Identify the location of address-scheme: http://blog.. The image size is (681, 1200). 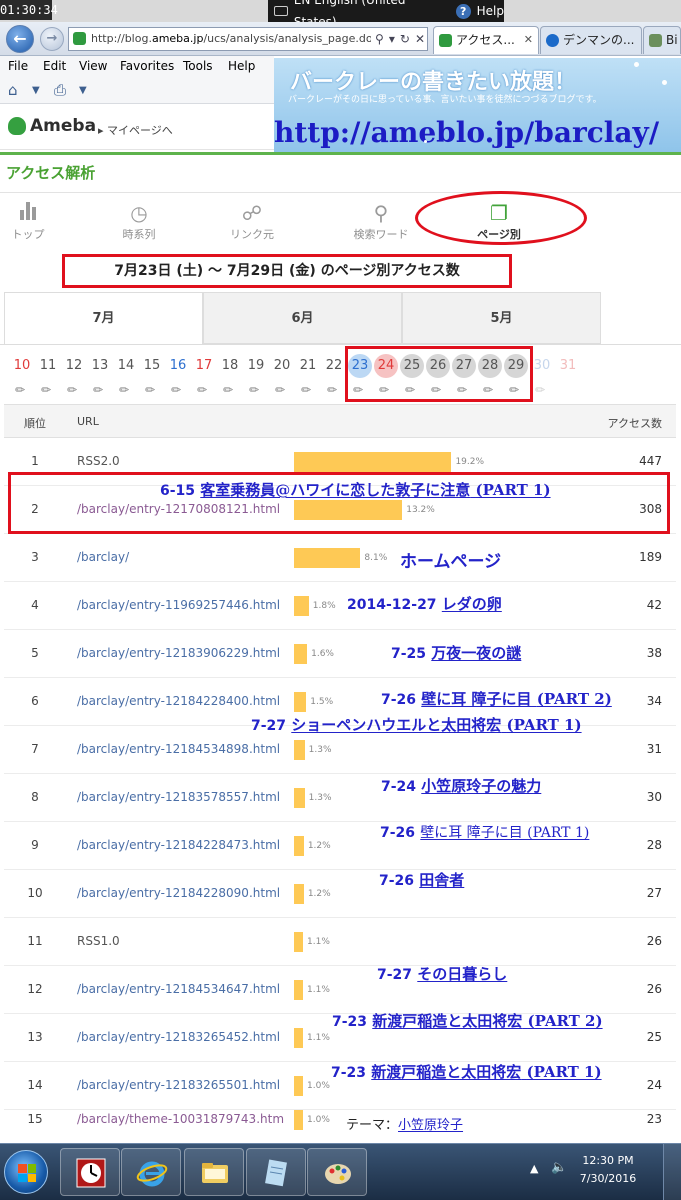
(121, 38).